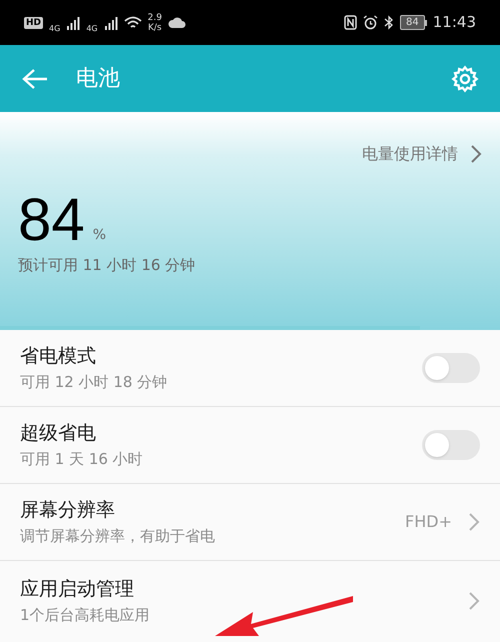  What do you see at coordinates (177, 22) in the screenshot?
I see `cloud-icon` at bounding box center [177, 22].